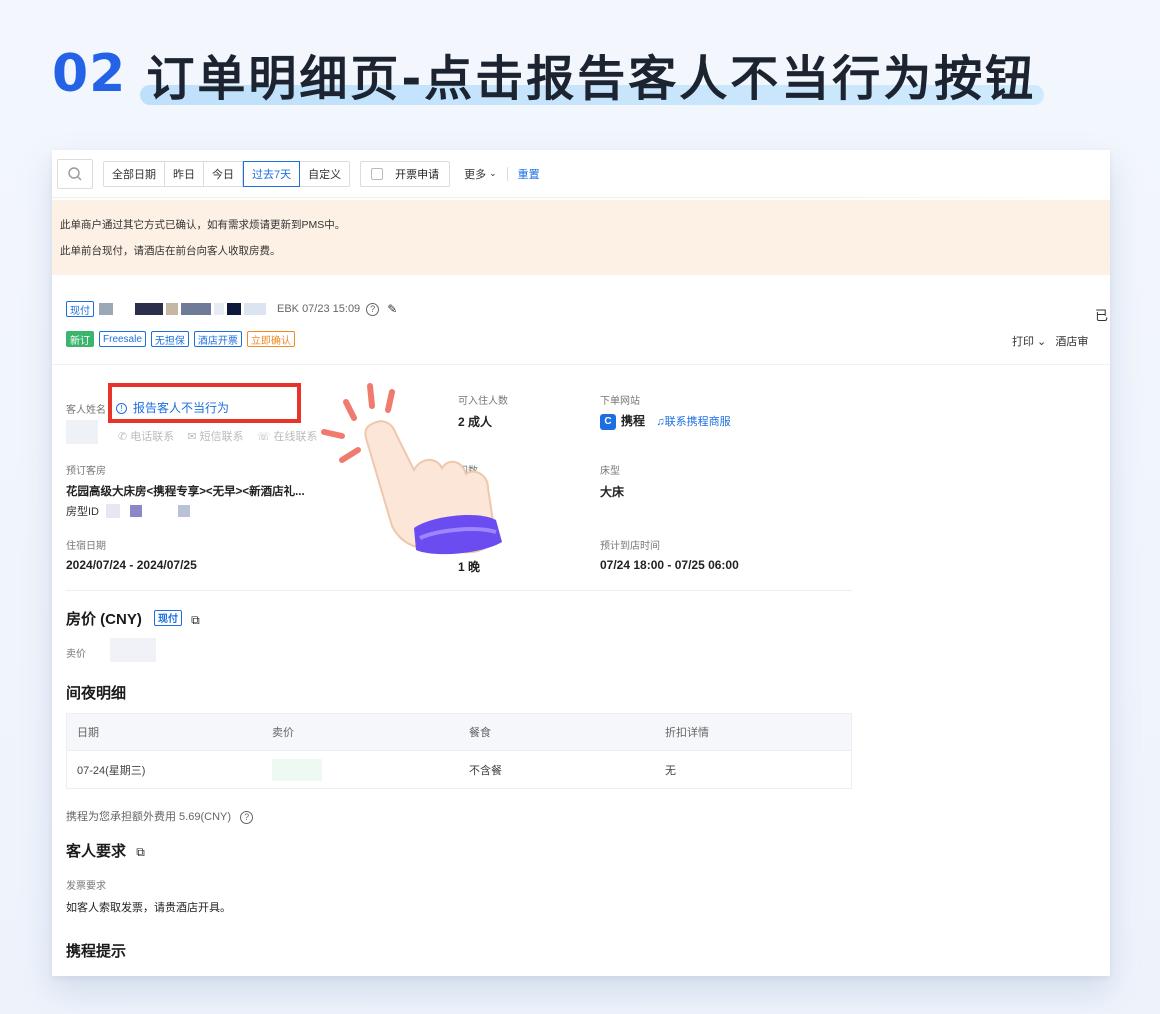  I want to click on room-price-title: 房价 (CNY) 现付 ⧉, so click(133, 618).